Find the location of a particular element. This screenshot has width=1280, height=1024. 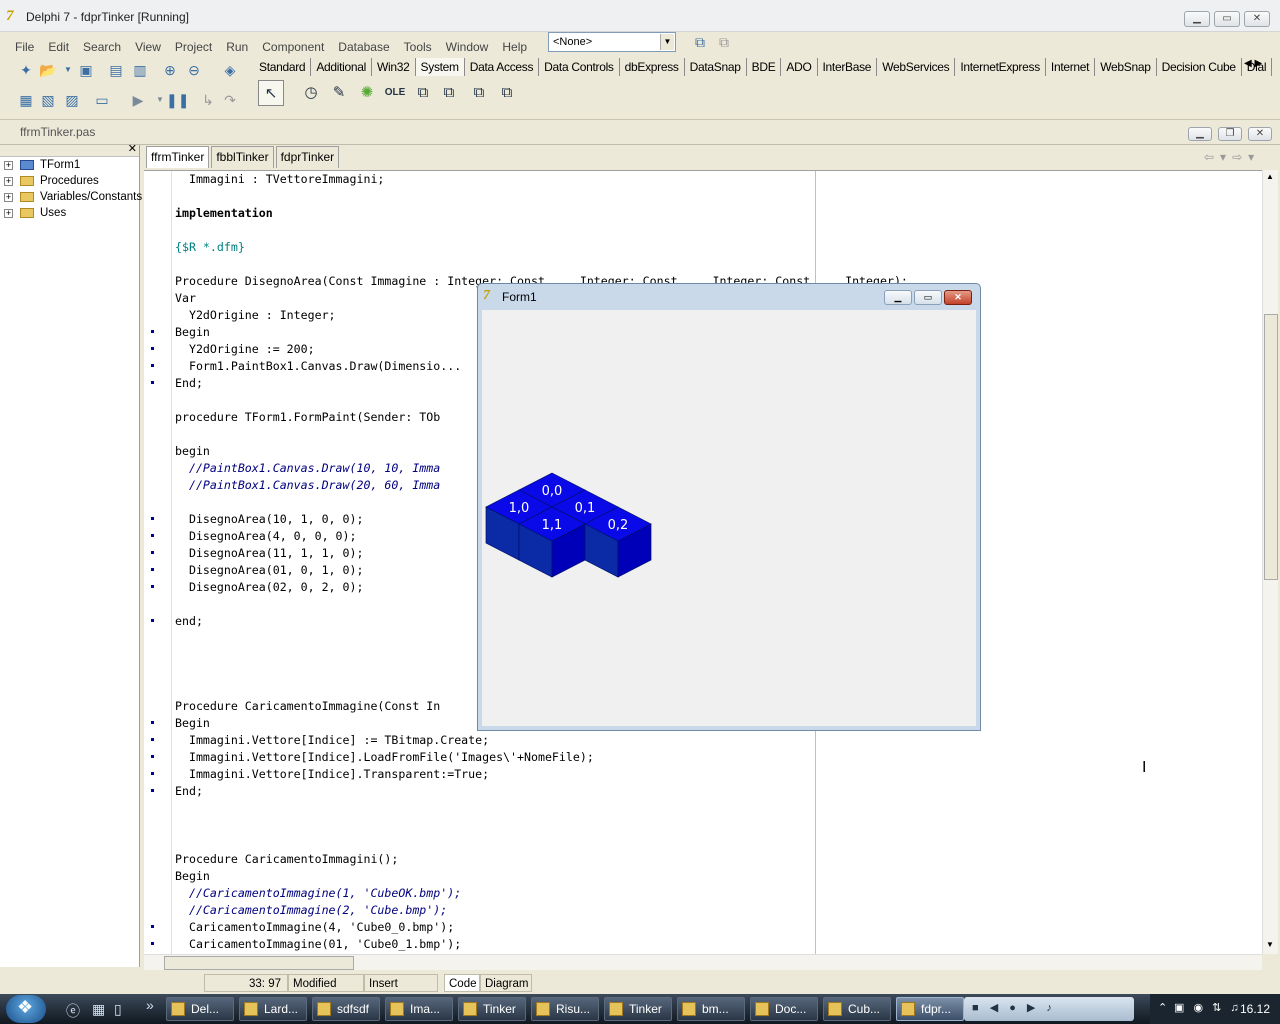

taskbar-button: Tinker is located at coordinates (492, 1009).